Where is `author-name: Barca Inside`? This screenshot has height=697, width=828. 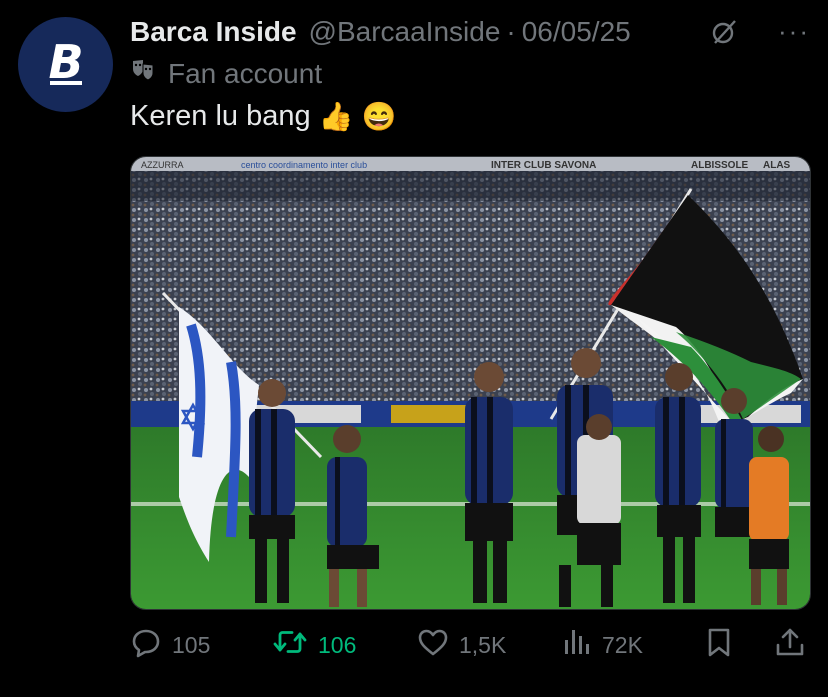 author-name: Barca Inside is located at coordinates (213, 32).